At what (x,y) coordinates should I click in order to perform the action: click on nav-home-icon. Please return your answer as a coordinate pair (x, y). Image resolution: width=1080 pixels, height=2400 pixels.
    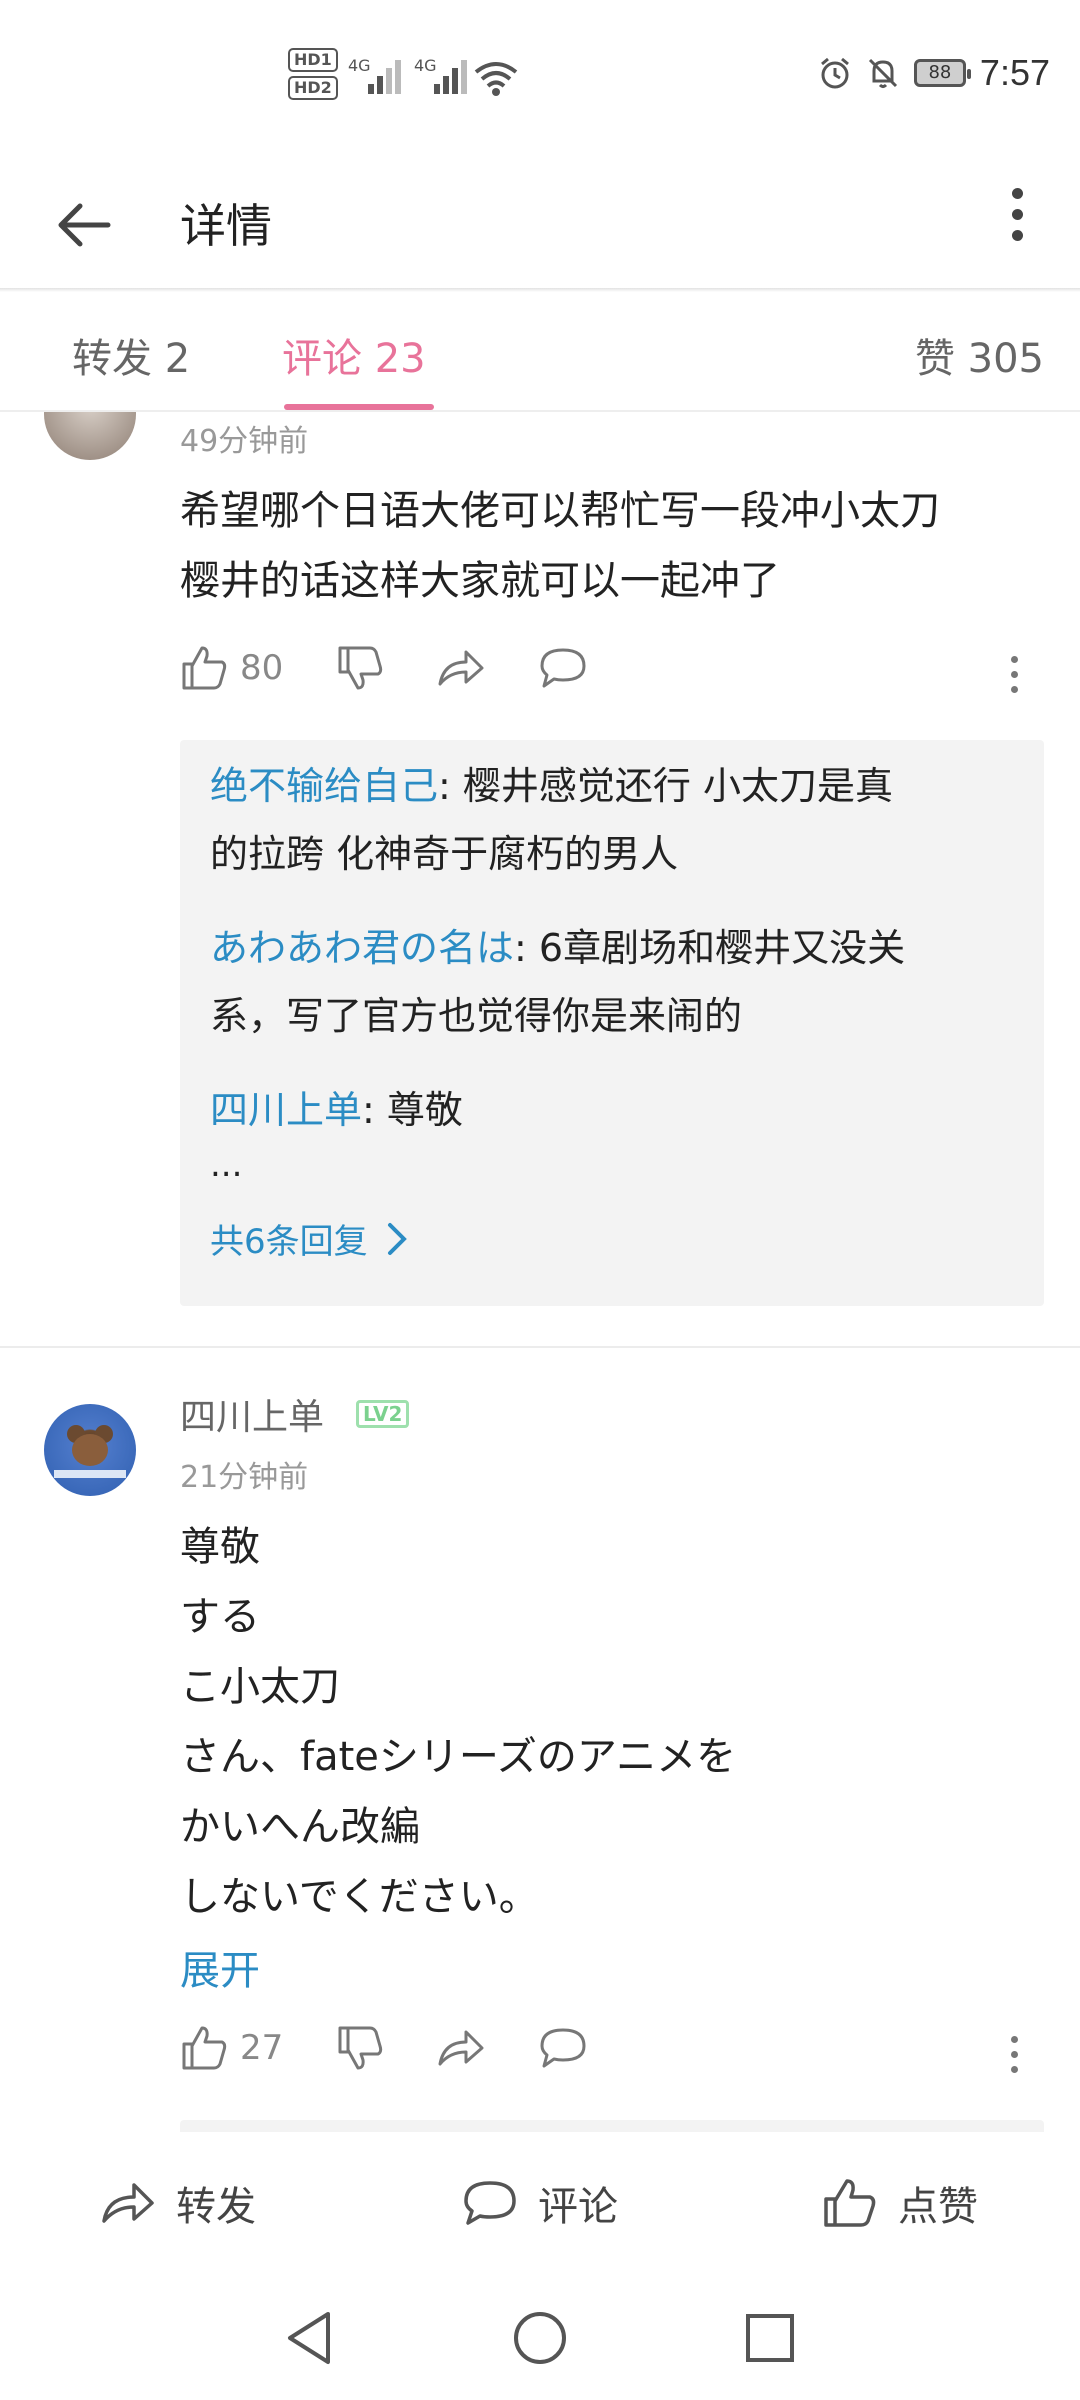
    Looking at the image, I should click on (540, 2338).